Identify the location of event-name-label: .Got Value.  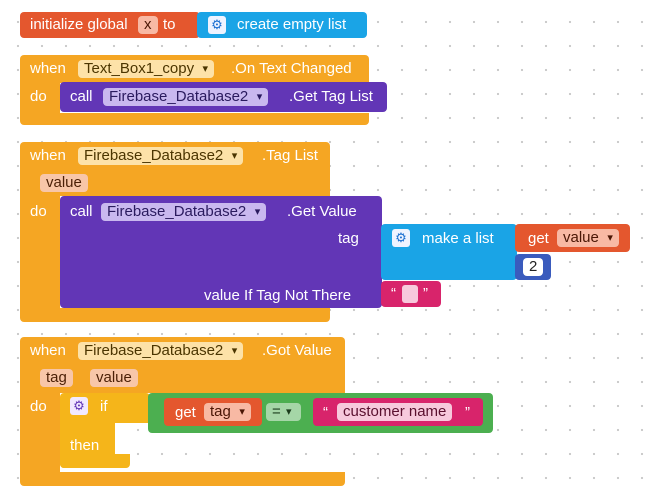
(297, 350).